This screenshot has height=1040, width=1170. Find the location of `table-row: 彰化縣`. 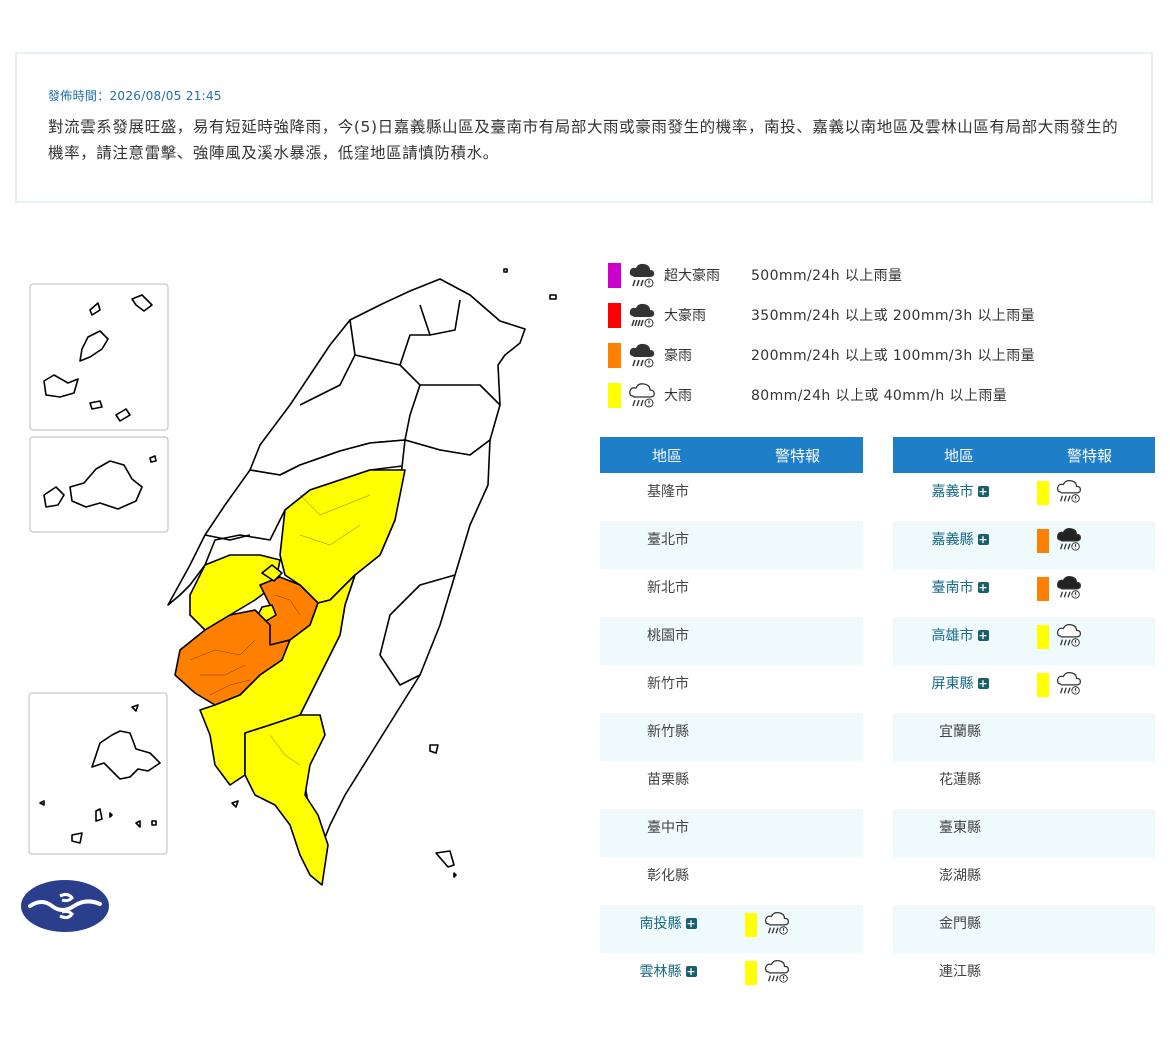

table-row: 彰化縣 is located at coordinates (731, 881).